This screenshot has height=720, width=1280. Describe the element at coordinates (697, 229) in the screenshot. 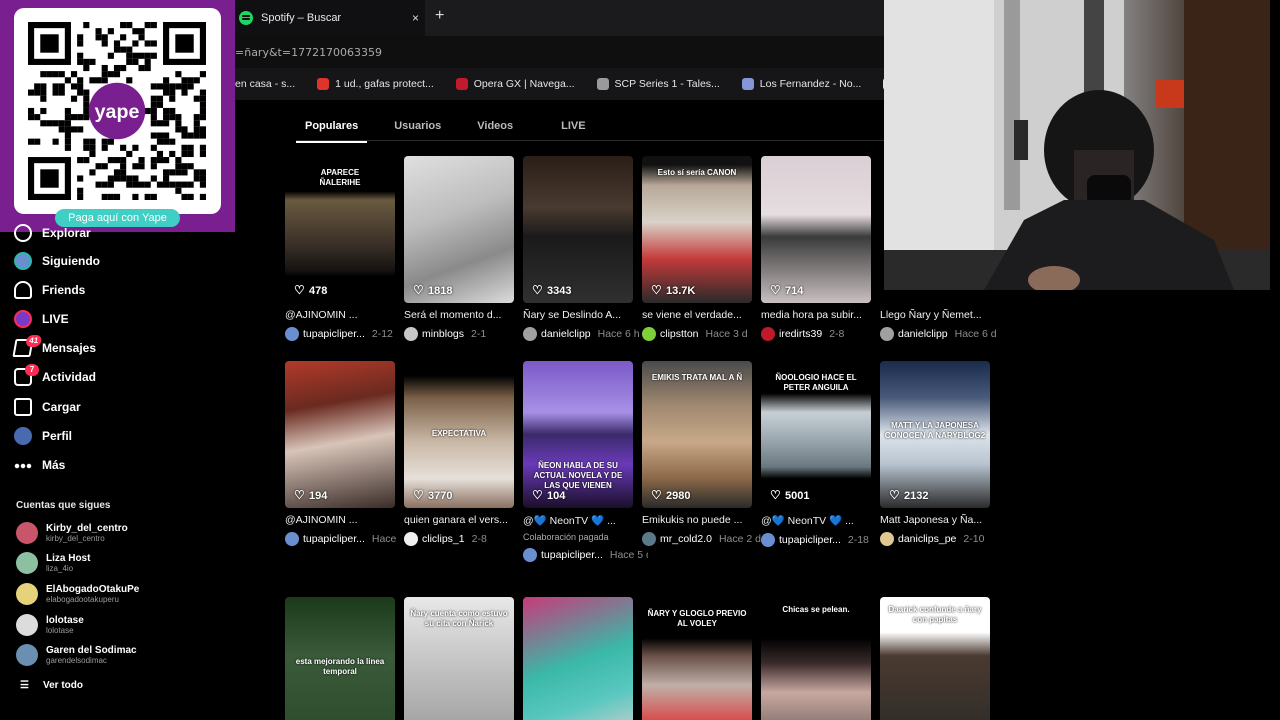

I see `video-thumbnail: Esto sí sería CANON 13.7K` at that location.